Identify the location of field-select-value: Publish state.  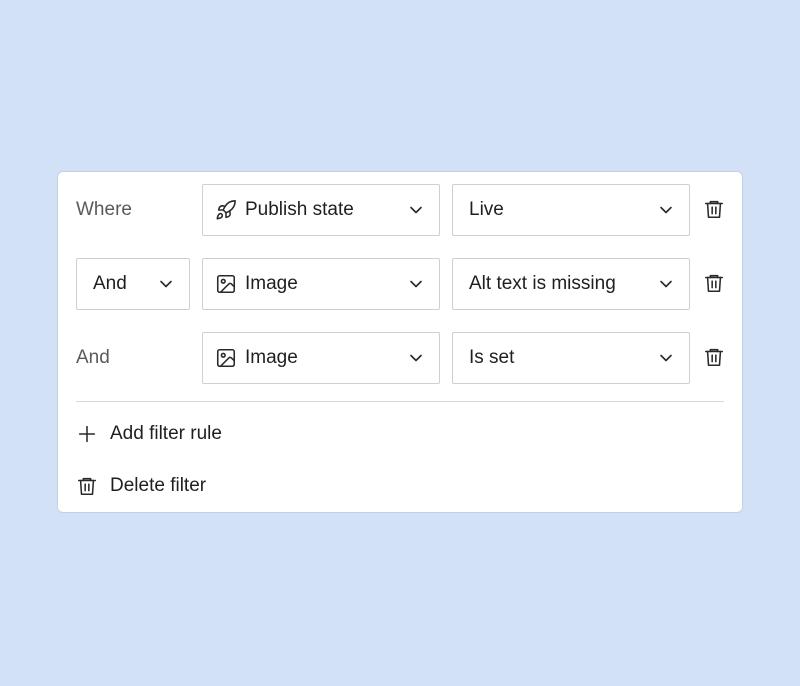
(299, 209).